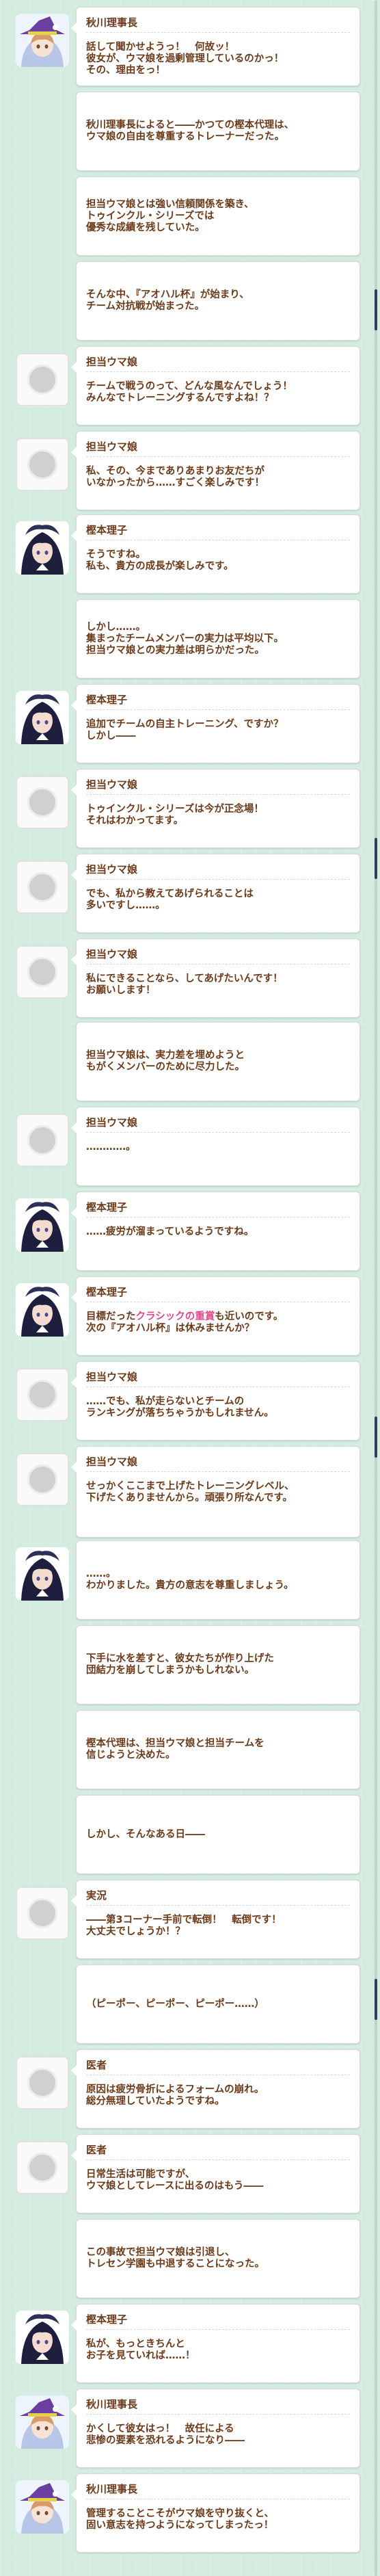  Describe the element at coordinates (175, 482) in the screenshot. I see `dialogue-line: いなかったから……すごく楽しみです！` at that location.